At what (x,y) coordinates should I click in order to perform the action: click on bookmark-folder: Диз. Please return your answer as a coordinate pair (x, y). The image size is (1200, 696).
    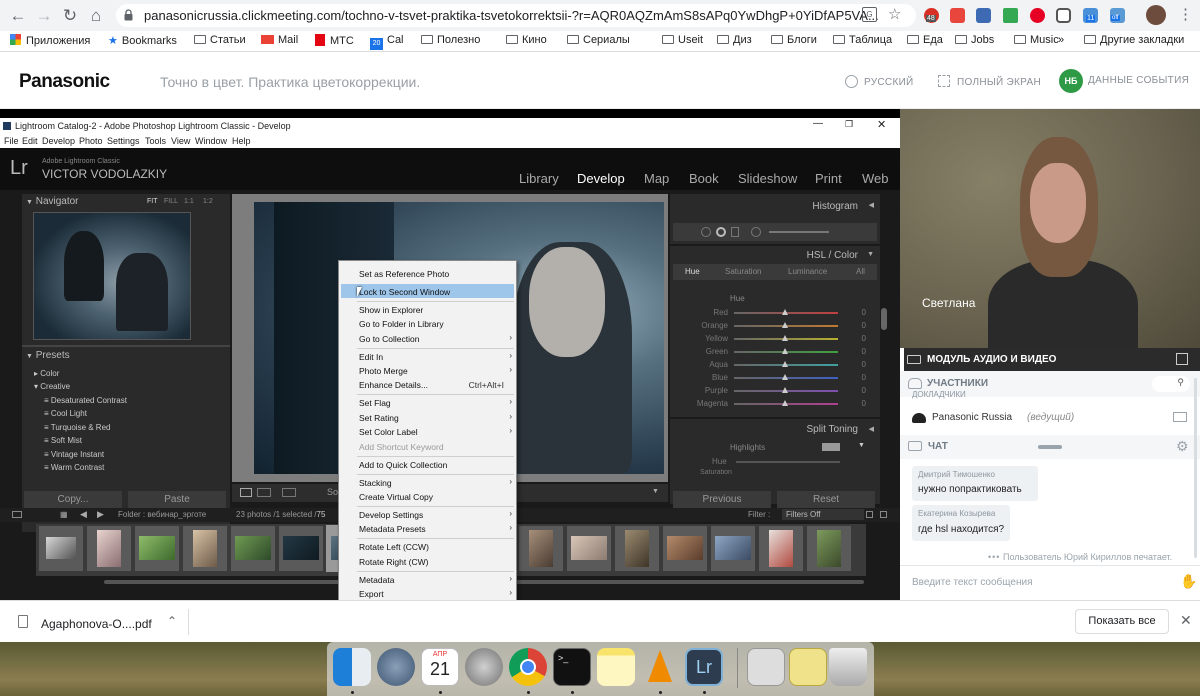
    Looking at the image, I should click on (734, 40).